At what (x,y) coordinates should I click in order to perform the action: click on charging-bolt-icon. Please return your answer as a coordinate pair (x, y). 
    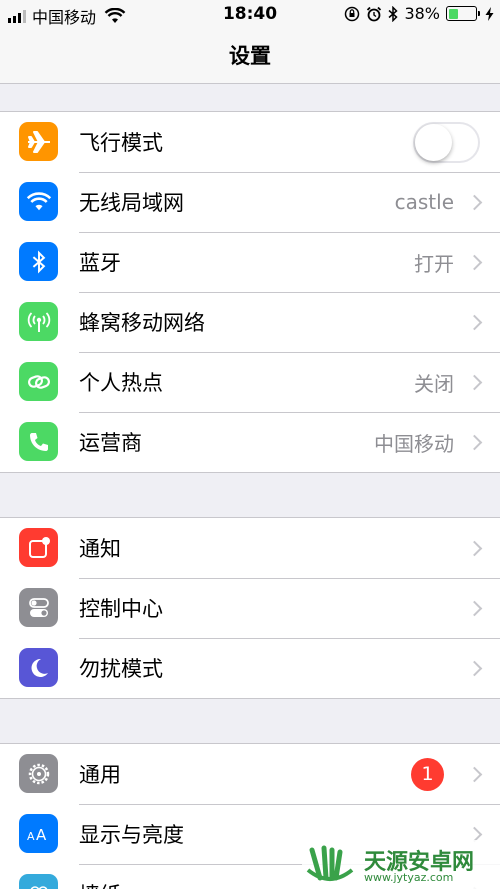
    Looking at the image, I should click on (489, 13).